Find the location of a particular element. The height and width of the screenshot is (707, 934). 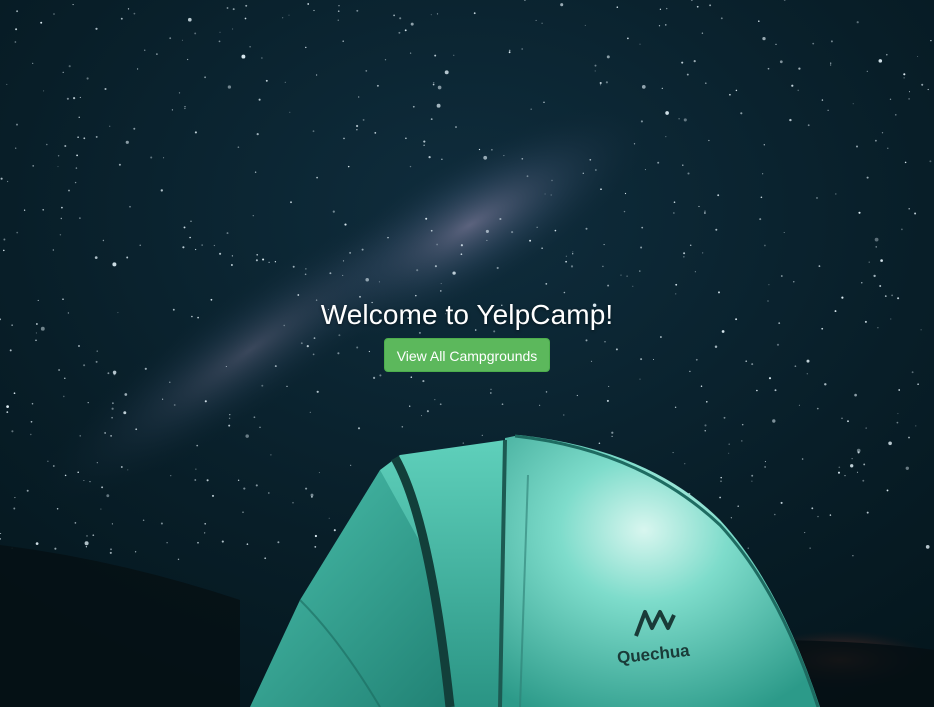

view-all-campgrounds-button: View All Campgrounds is located at coordinates (467, 355).